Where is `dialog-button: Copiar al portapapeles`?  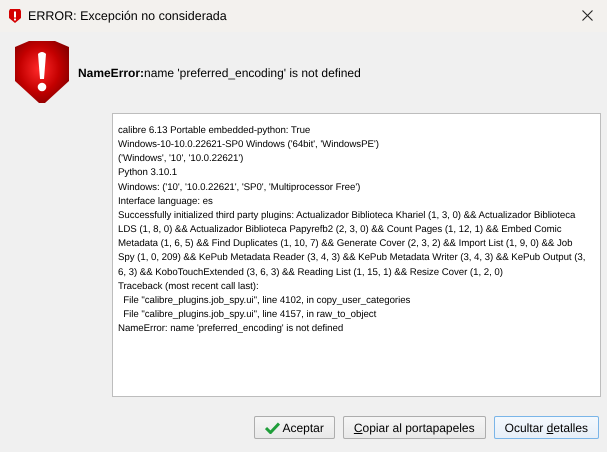
dialog-button: Copiar al portapapeles is located at coordinates (414, 427).